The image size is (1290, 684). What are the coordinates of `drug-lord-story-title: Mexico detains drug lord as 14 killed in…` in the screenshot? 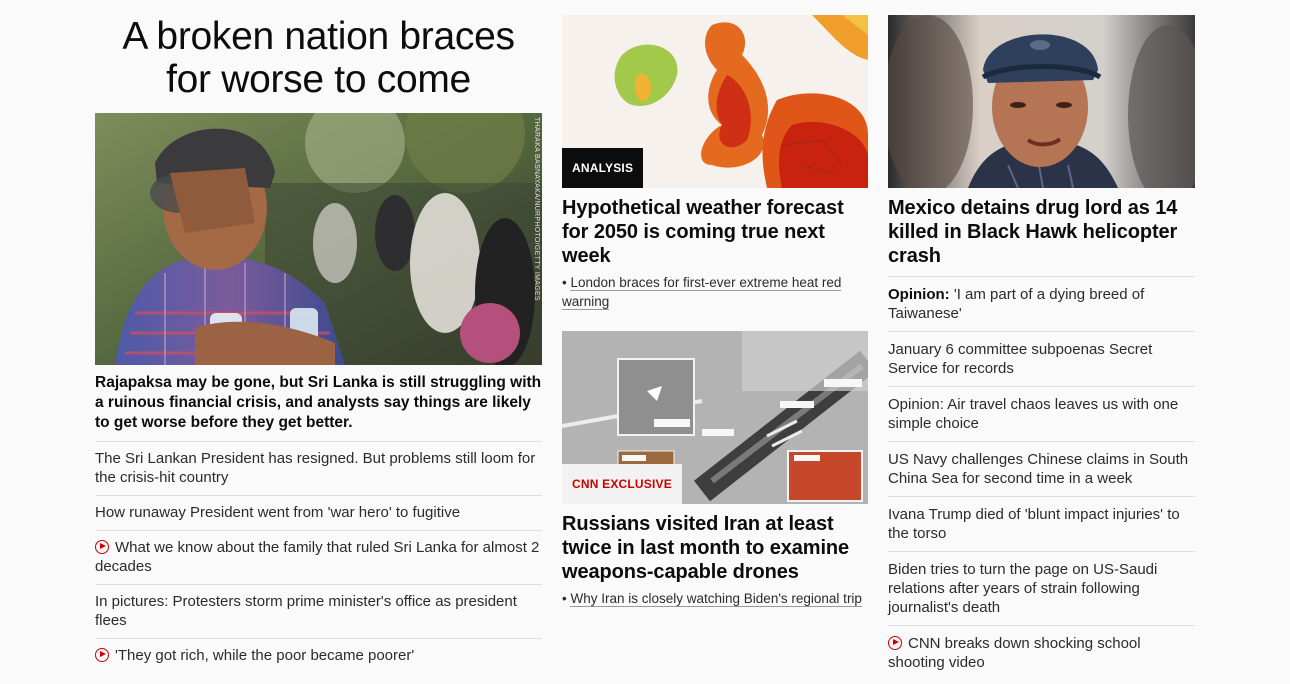 It's located at (1041, 232).